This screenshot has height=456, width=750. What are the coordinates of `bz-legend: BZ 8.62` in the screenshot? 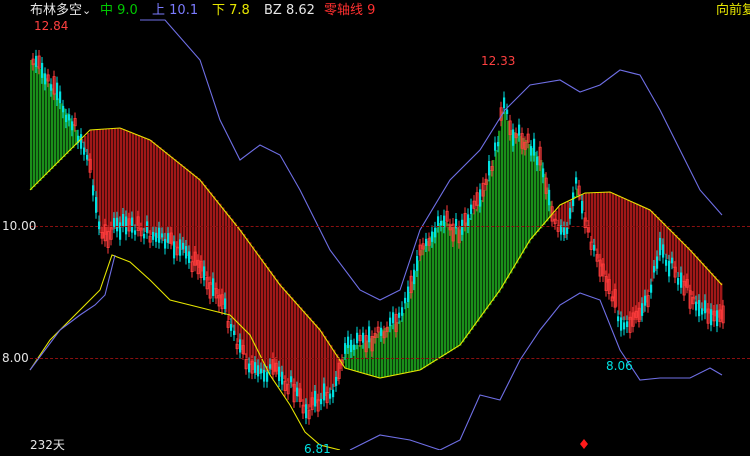 It's located at (289, 11).